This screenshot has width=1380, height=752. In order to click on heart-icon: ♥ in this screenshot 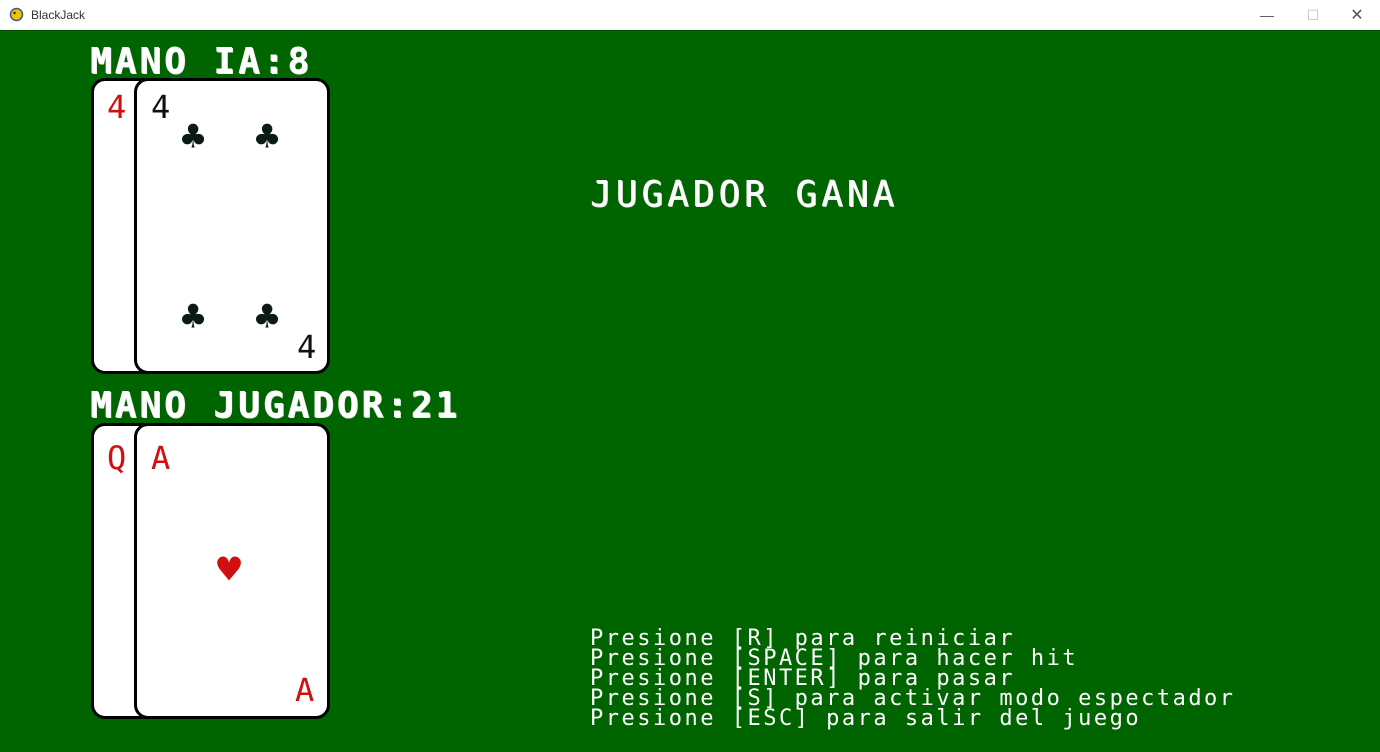, I will do `click(229, 570)`.